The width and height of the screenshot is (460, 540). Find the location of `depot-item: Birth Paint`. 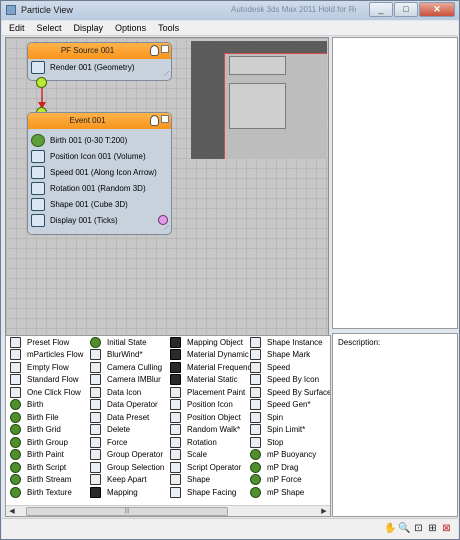

depot-item: Birth Paint is located at coordinates (48, 455).